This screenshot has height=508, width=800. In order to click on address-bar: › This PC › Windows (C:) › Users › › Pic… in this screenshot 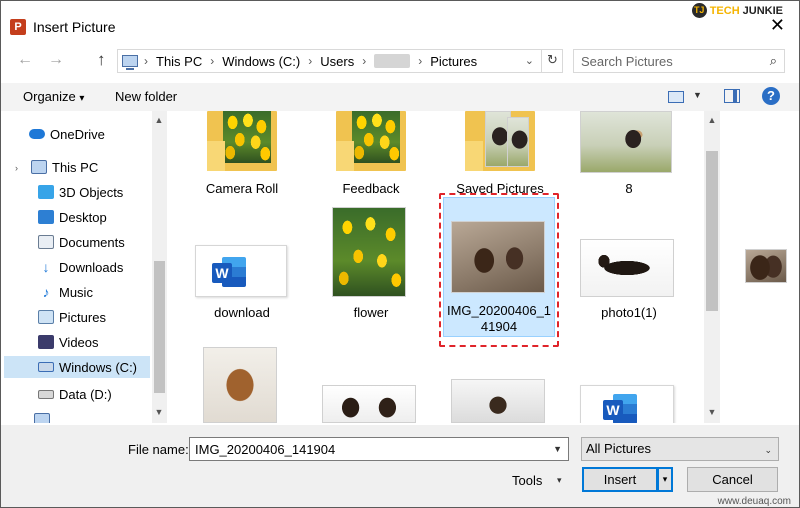, I will do `click(340, 61)`.